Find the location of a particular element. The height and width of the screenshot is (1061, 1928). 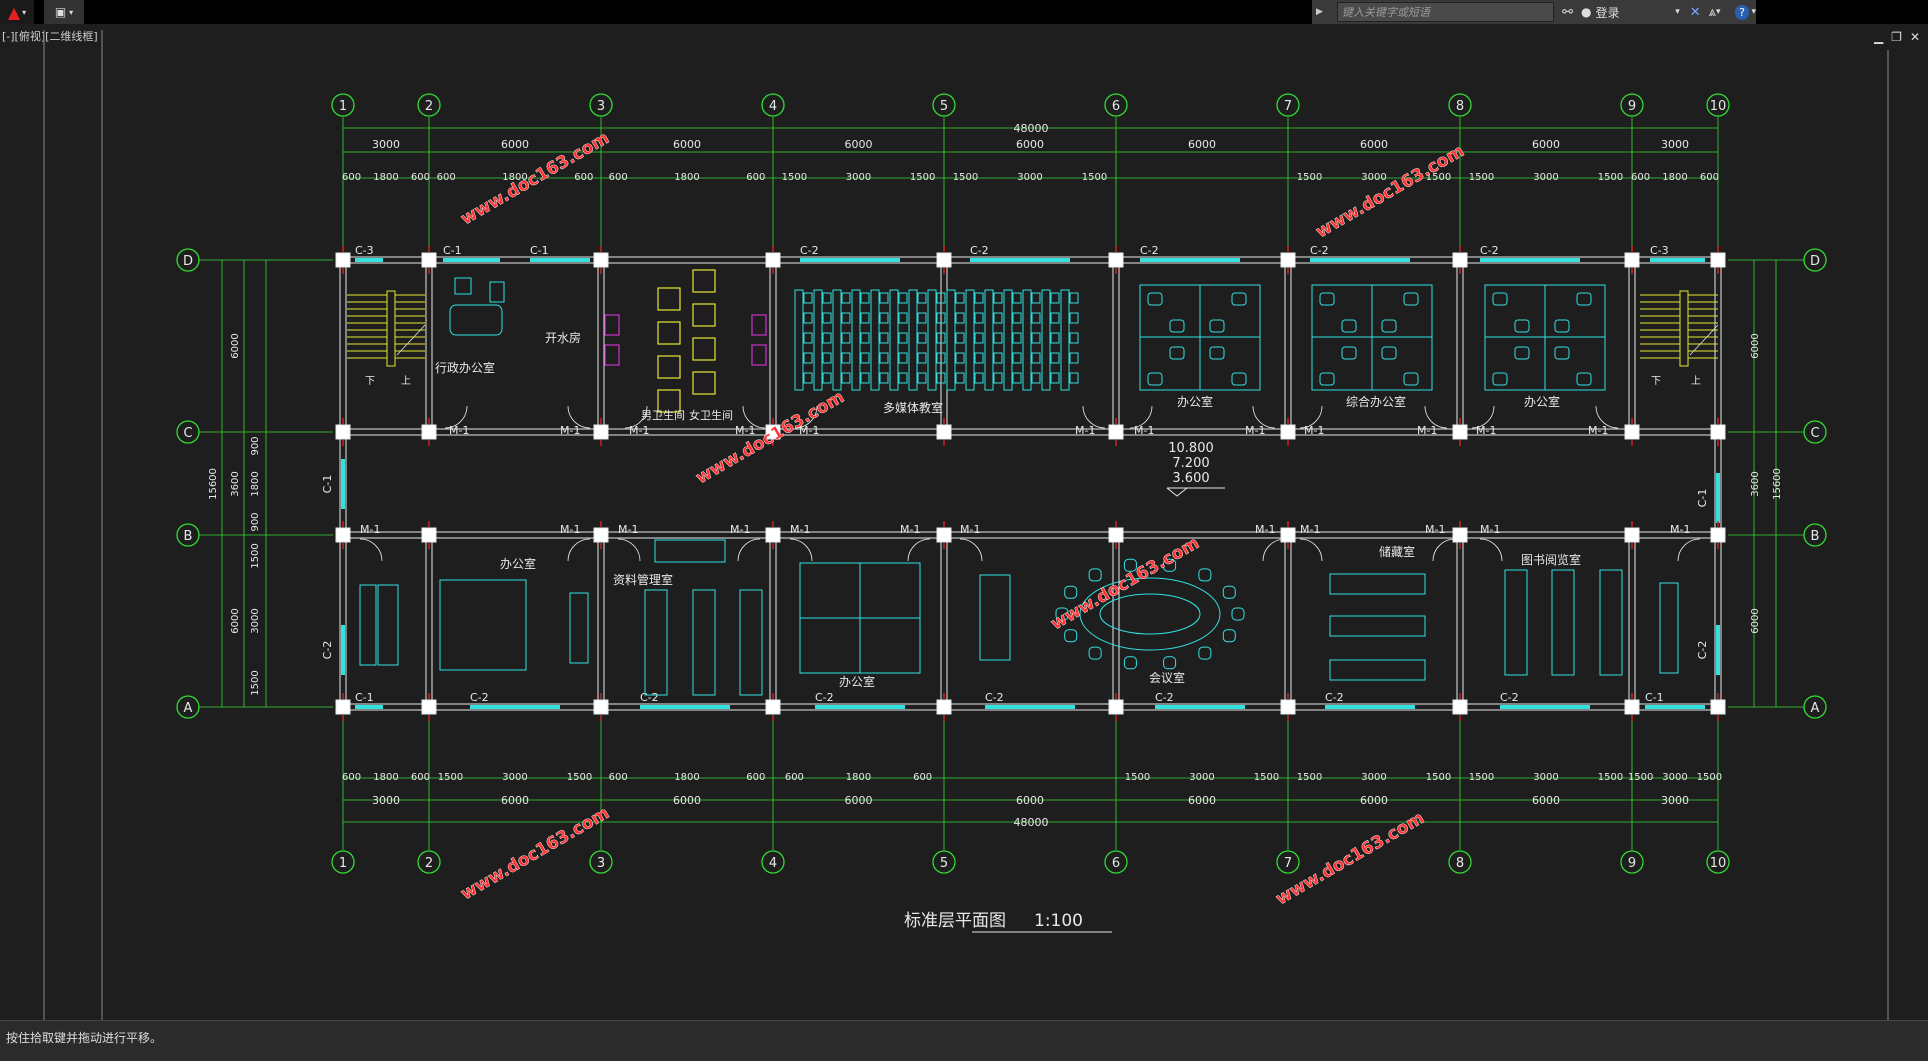

a360-icon: ⩓ is located at coordinates (1712, 12).